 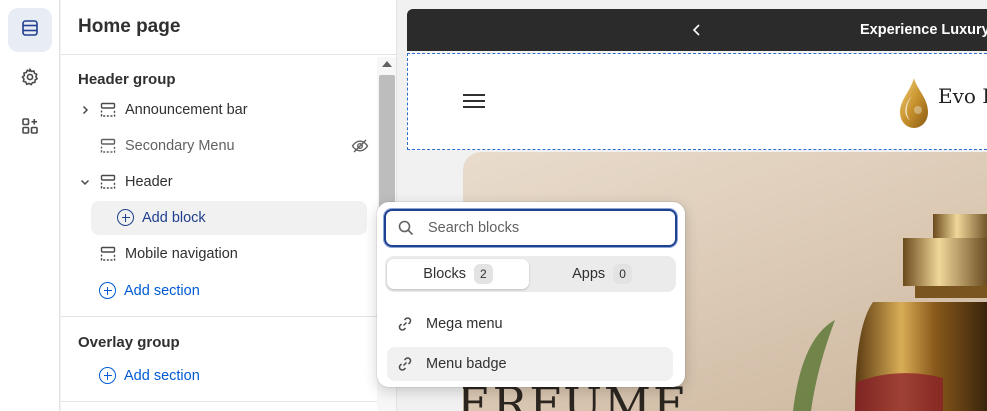 I want to click on announcement-bar-preview: Experience Luxury, F, so click(x=697, y=30).